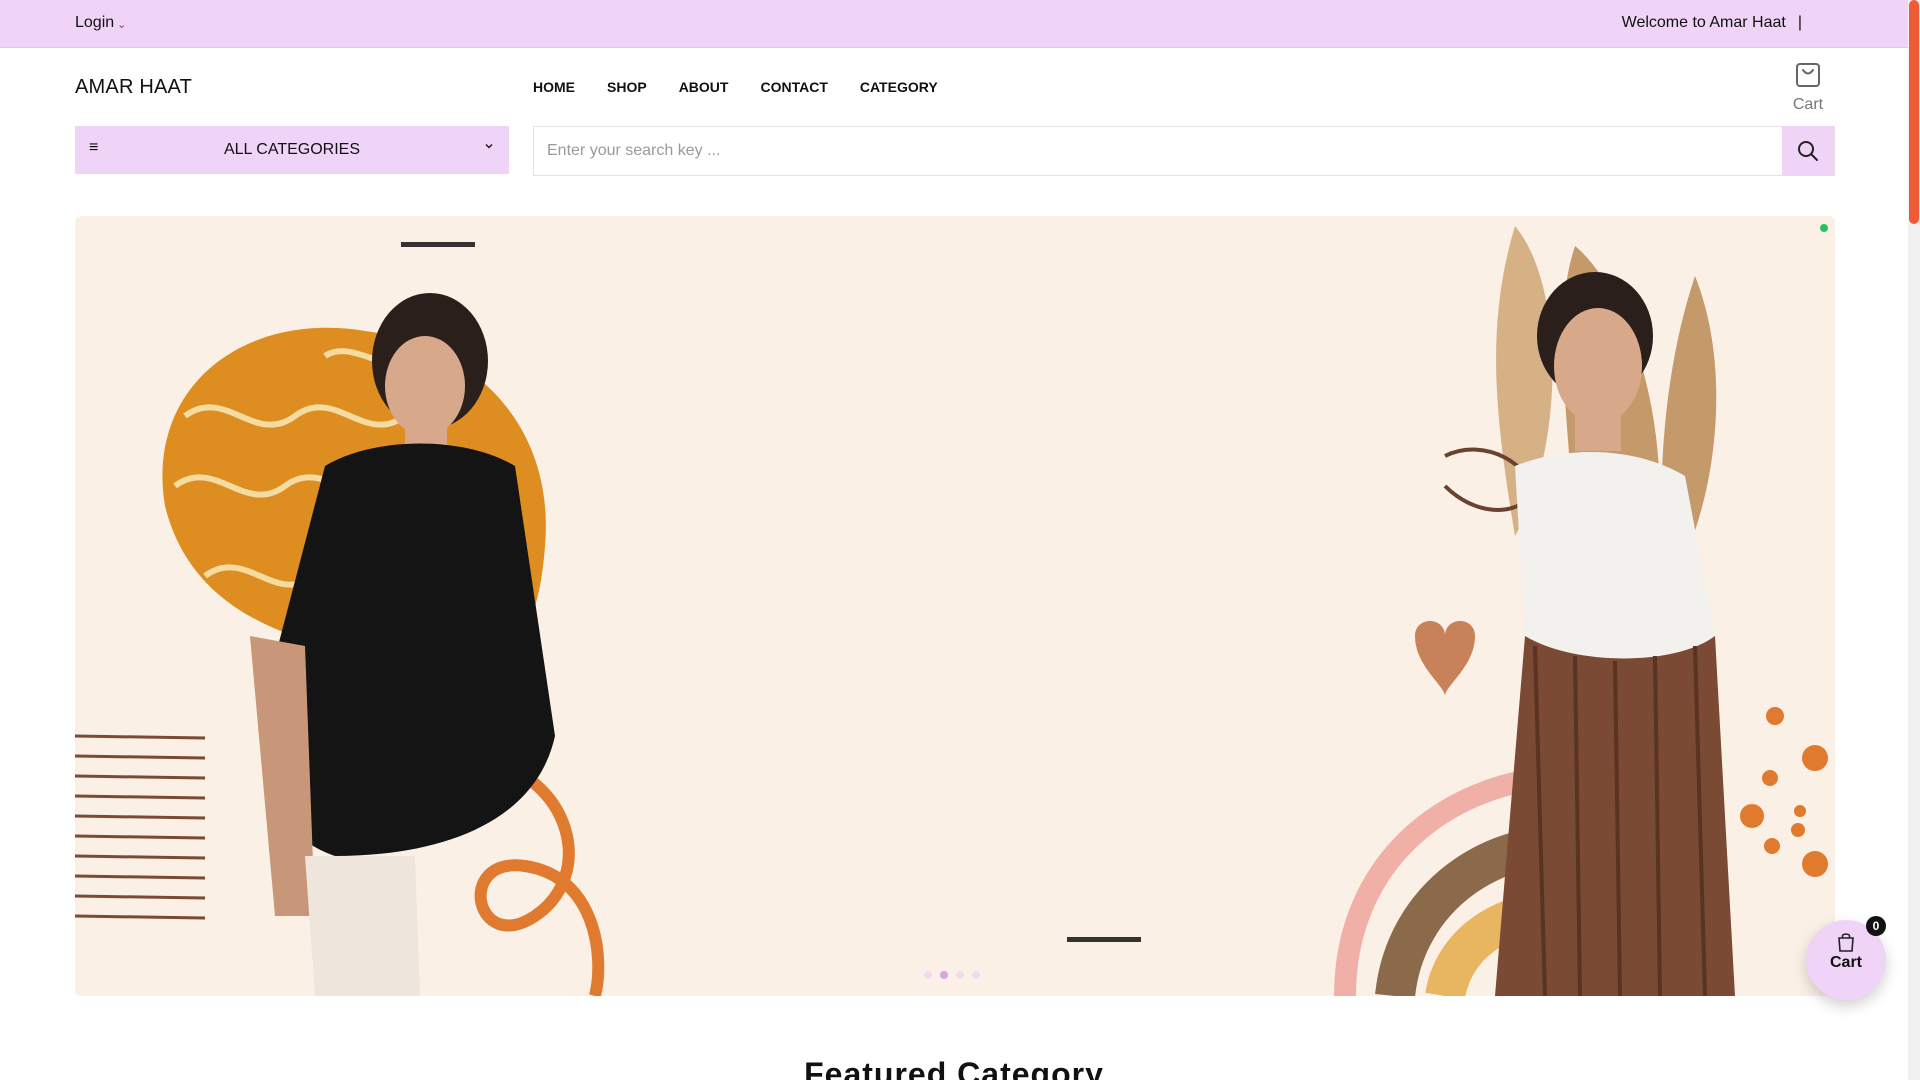 This screenshot has width=1920, height=1080. Describe the element at coordinates (122, 25) in the screenshot. I see `chevron-down-icon: ⌄` at that location.